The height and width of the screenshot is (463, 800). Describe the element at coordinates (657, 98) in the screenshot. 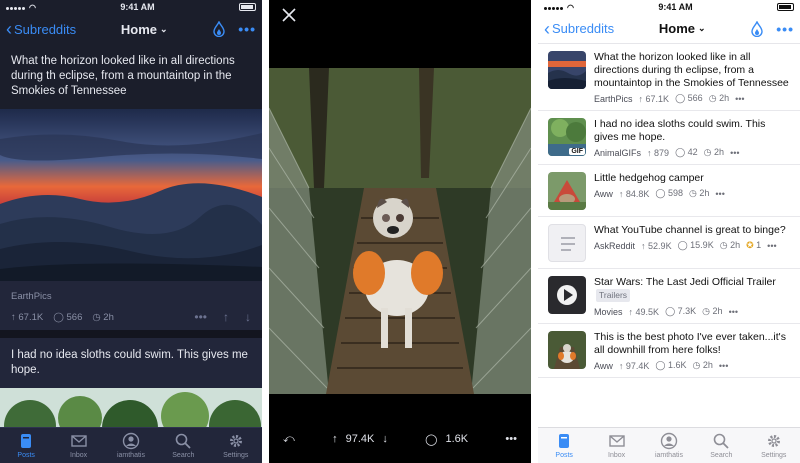

I see `upvote-count: 67.1K` at that location.